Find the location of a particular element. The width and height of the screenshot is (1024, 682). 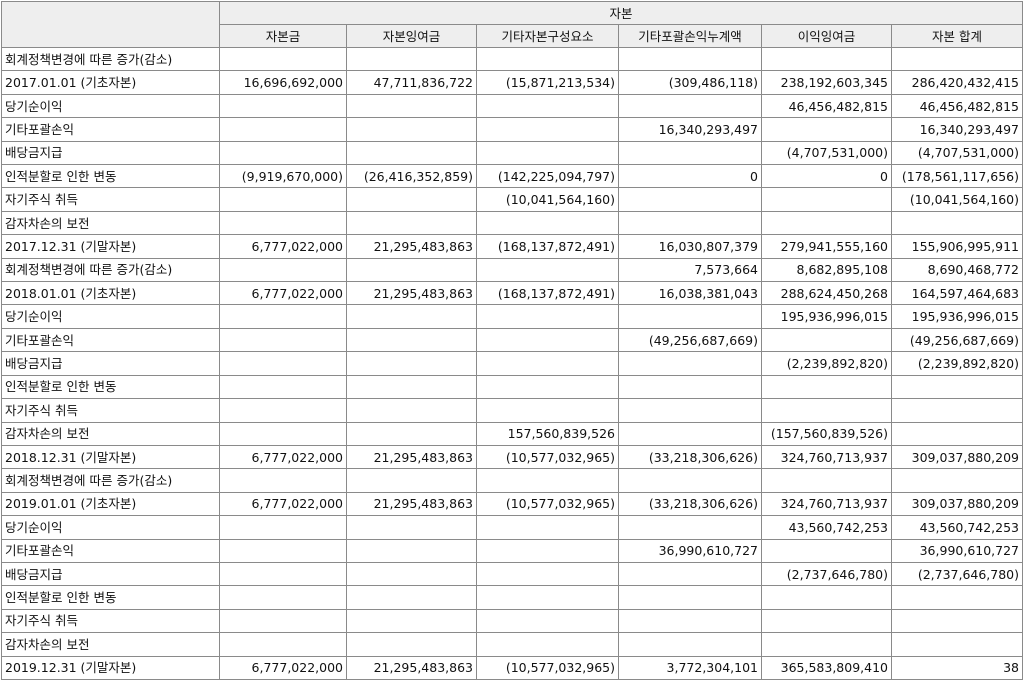

value-cell: (10,041,564,160) is located at coordinates (547, 199).